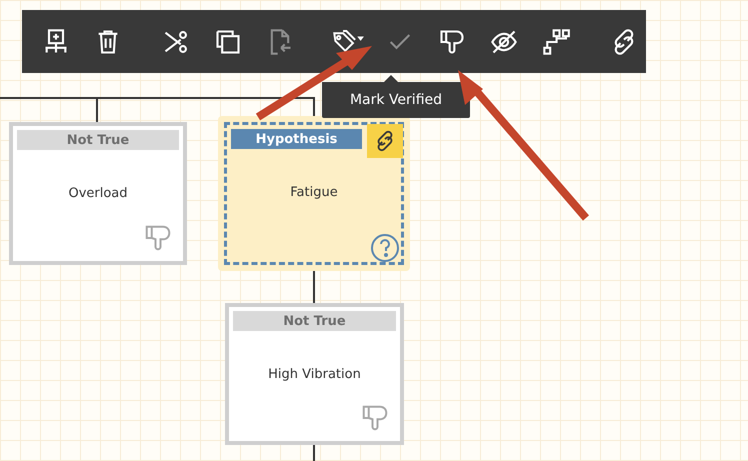  Describe the element at coordinates (385, 248) in the screenshot. I see `question-icon` at that location.